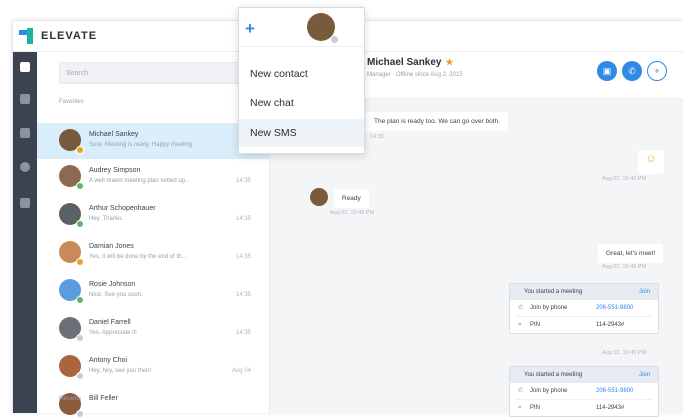 The height and width of the screenshot is (418, 683). What do you see at coordinates (319, 197) in the screenshot?
I see `contact-avatar` at bounding box center [319, 197].